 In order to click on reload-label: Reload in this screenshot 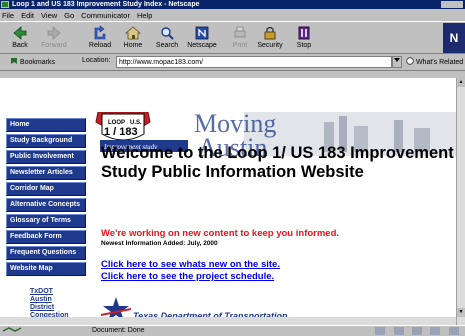, I will do `click(100, 45)`.